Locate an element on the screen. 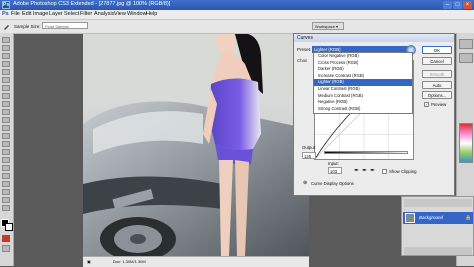  layers-panel-header is located at coordinates (438, 203).